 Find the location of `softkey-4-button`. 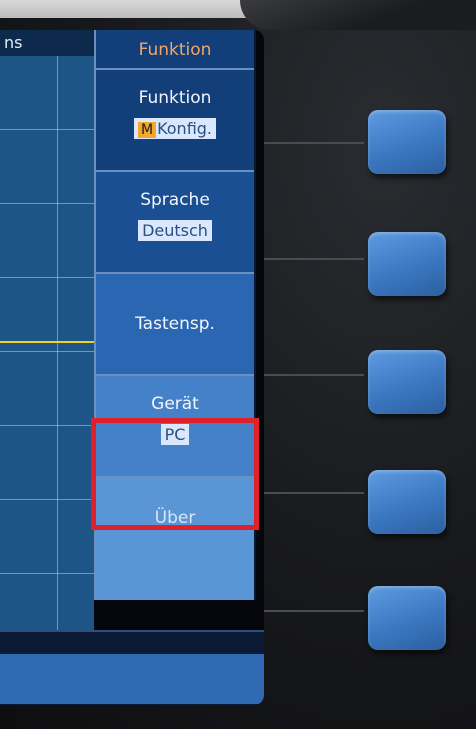

softkey-4-button is located at coordinates (407, 502).